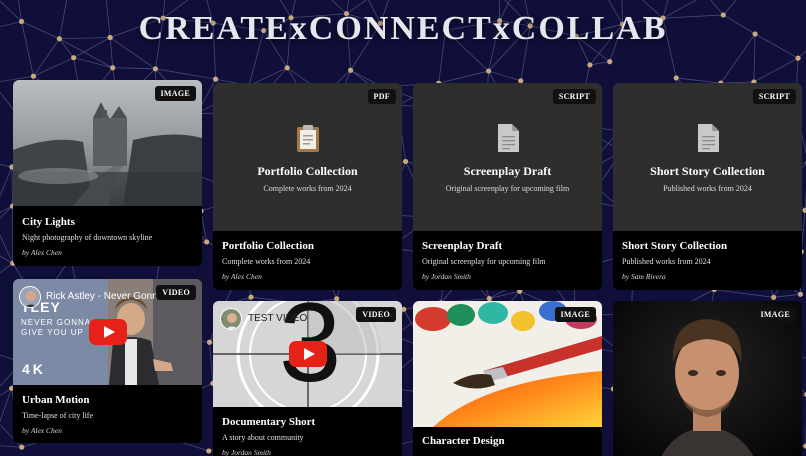 This screenshot has width=806, height=456. What do you see at coordinates (507, 171) in the screenshot?
I see `thumbnail-title: Screenplay Draft` at bounding box center [507, 171].